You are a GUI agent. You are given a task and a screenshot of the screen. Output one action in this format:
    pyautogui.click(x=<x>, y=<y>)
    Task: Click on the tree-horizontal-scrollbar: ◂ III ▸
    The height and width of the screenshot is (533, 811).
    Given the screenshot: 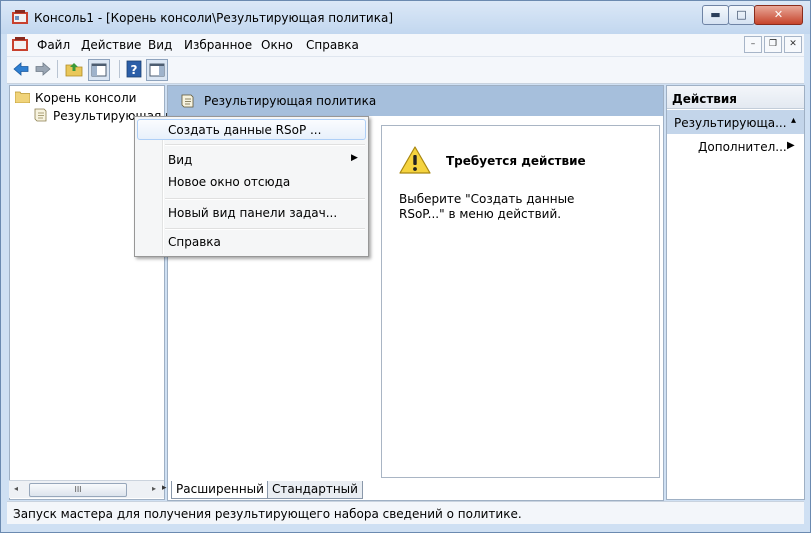 What is the action you would take?
    pyautogui.click(x=86, y=489)
    